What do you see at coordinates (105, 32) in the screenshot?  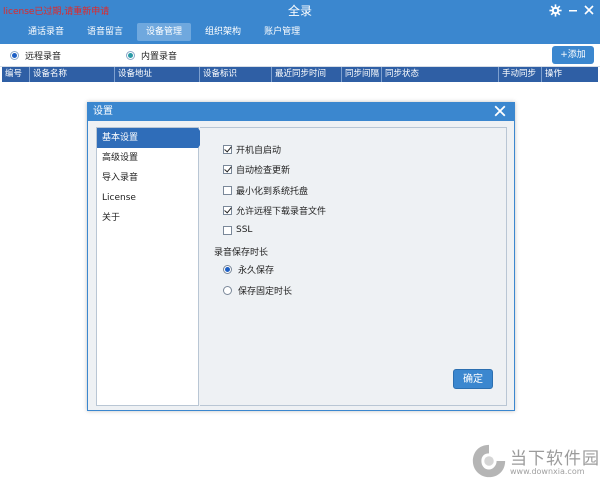 I see `tab-voice-message: 语音留言` at bounding box center [105, 32].